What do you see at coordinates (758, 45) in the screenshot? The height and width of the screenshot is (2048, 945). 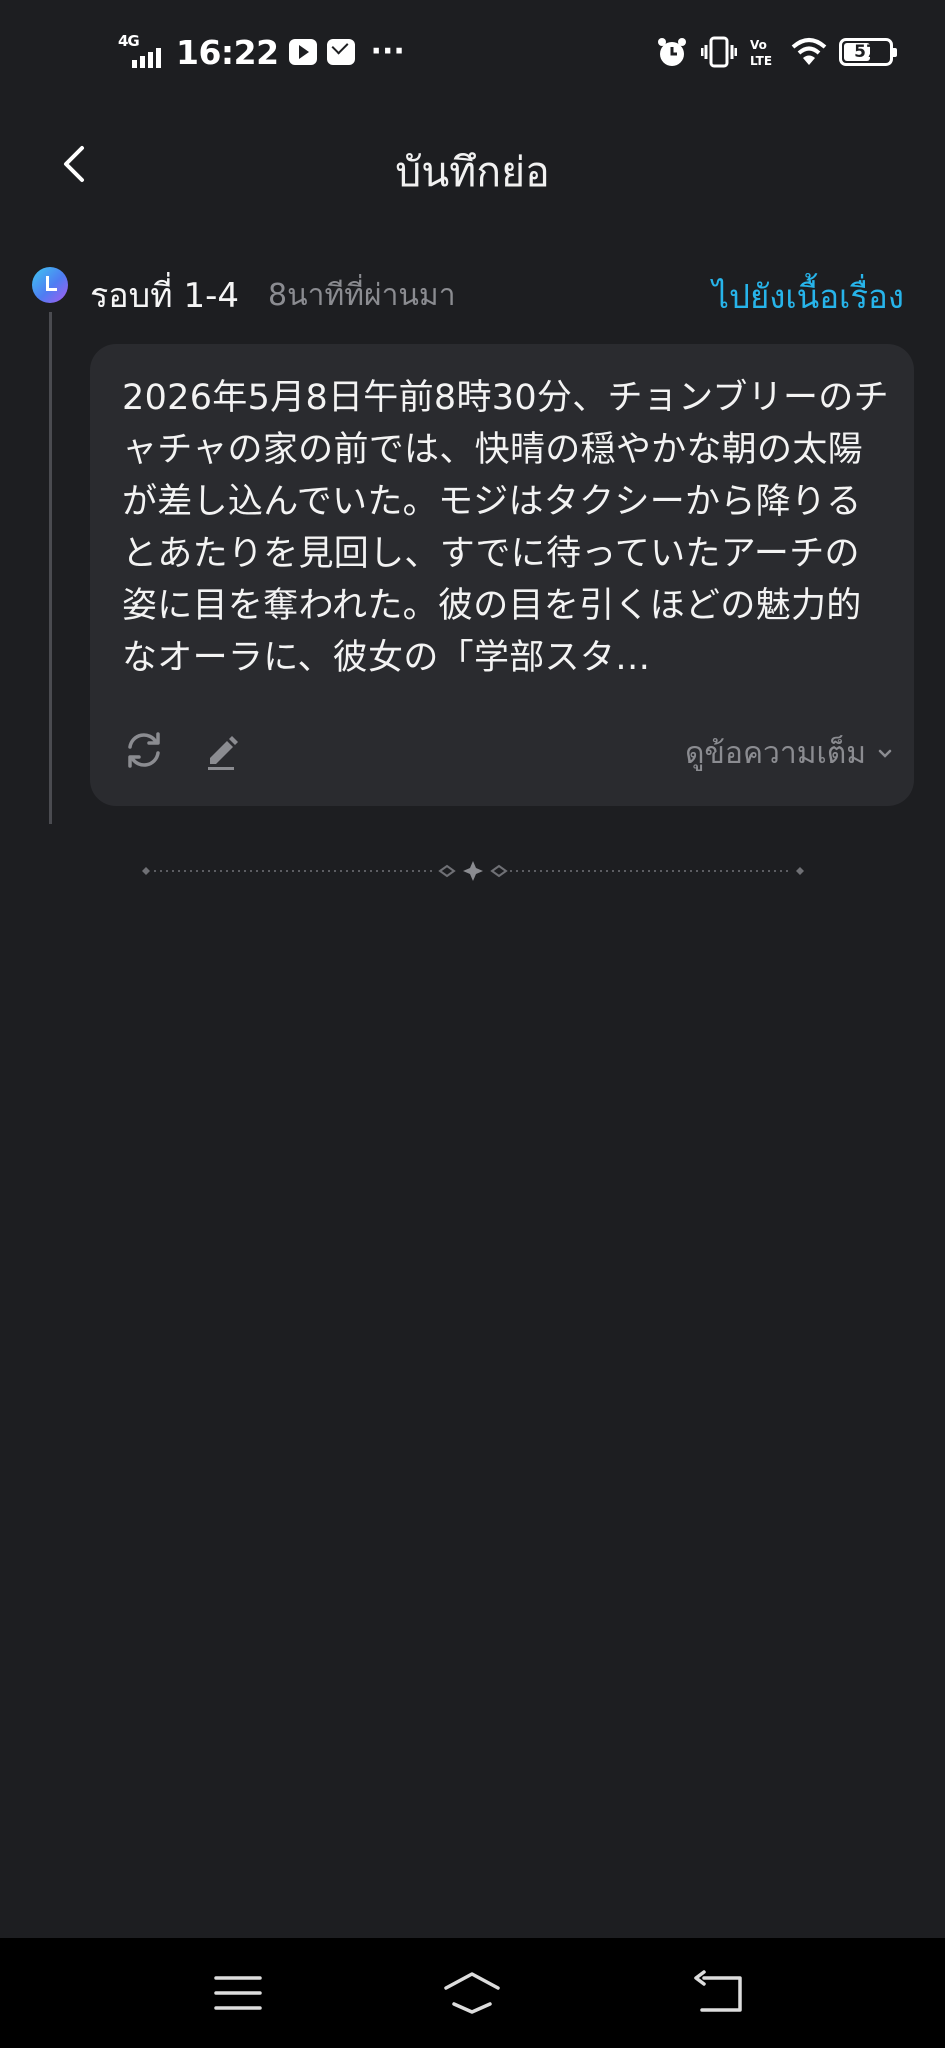 I see `svg-text: Vo` at bounding box center [758, 45].